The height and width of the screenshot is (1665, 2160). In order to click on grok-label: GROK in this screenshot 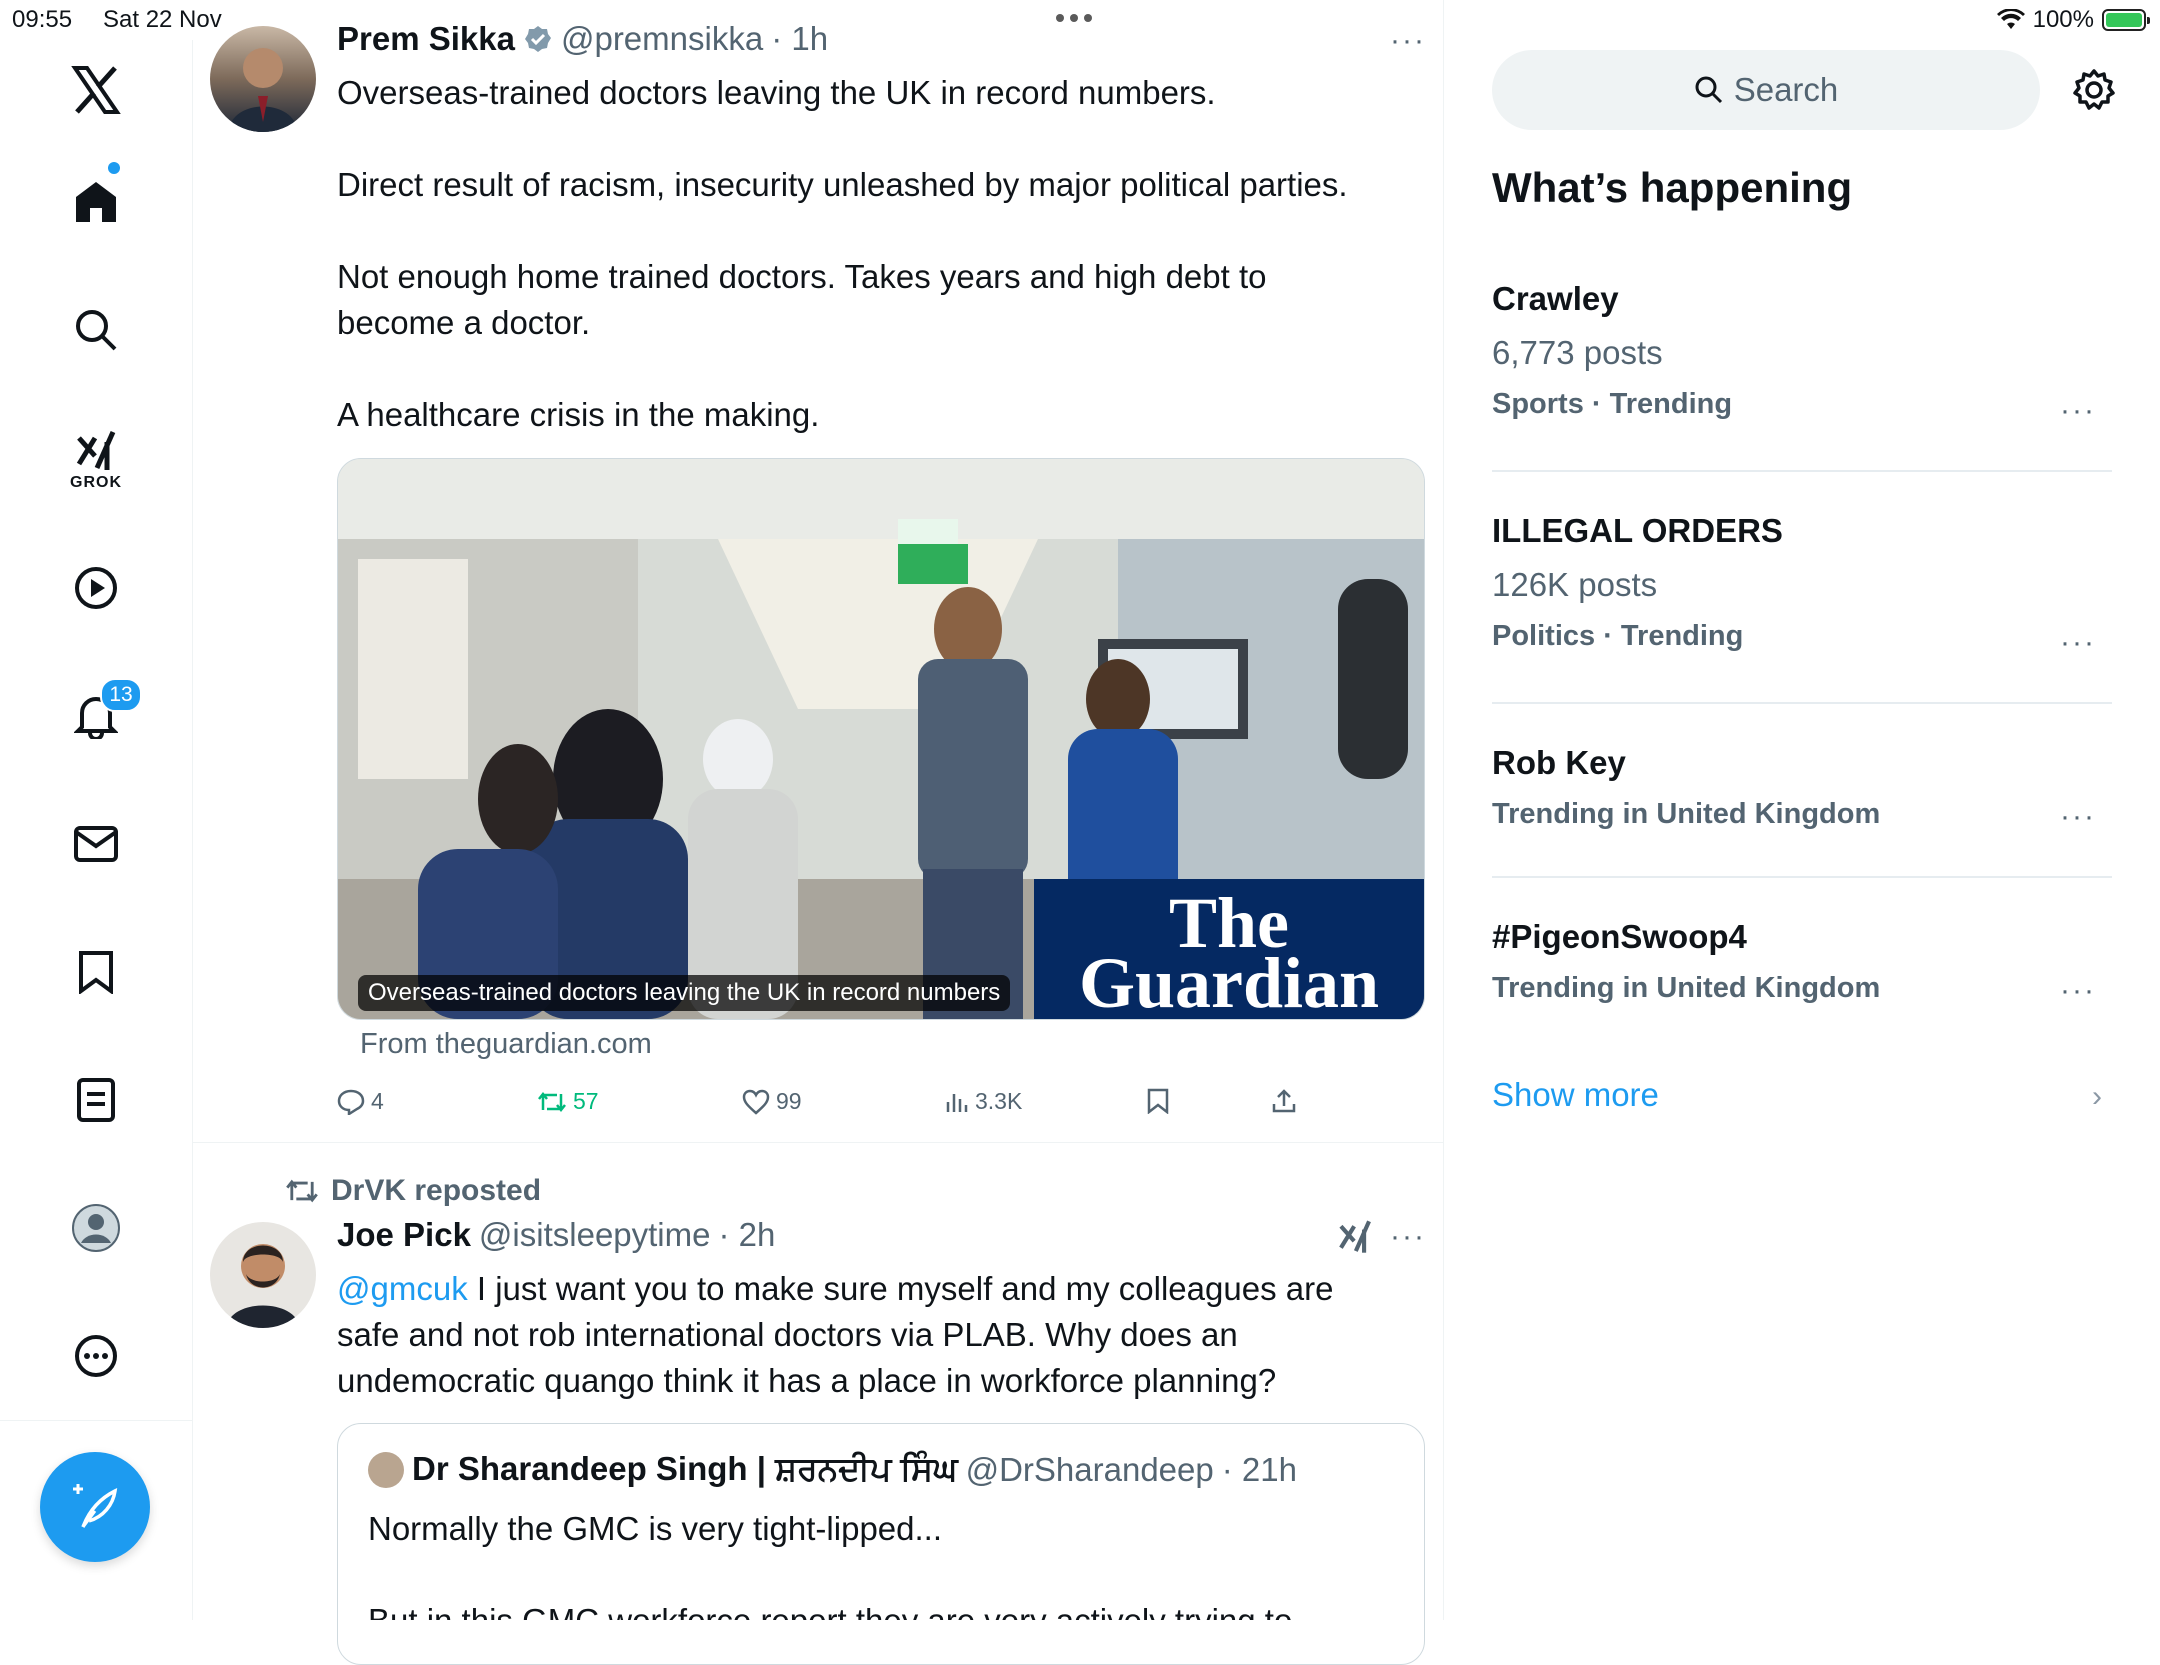, I will do `click(96, 482)`.